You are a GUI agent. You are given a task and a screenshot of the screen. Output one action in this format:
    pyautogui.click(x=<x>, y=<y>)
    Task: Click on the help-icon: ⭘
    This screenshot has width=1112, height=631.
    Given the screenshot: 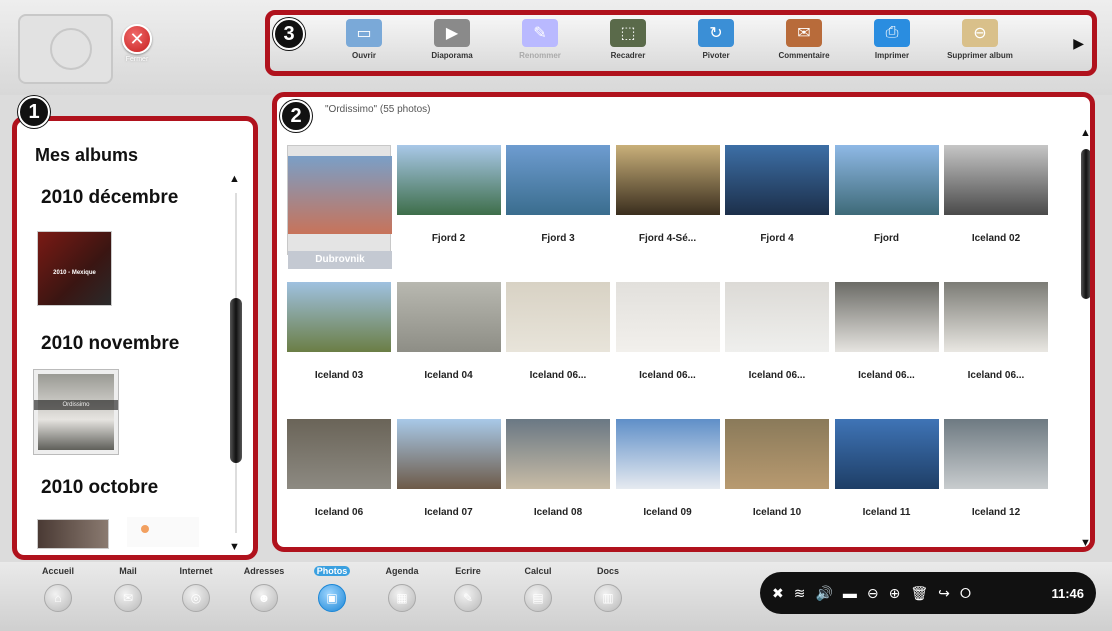 What is the action you would take?
    pyautogui.click(x=965, y=593)
    